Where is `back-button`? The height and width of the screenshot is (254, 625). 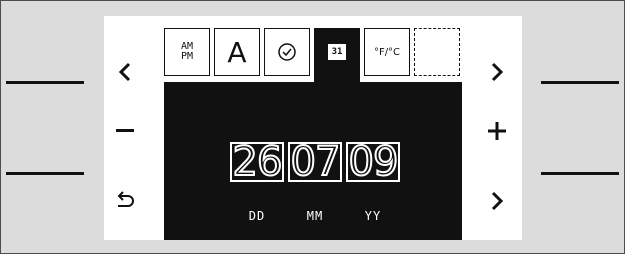 back-button is located at coordinates (125, 201).